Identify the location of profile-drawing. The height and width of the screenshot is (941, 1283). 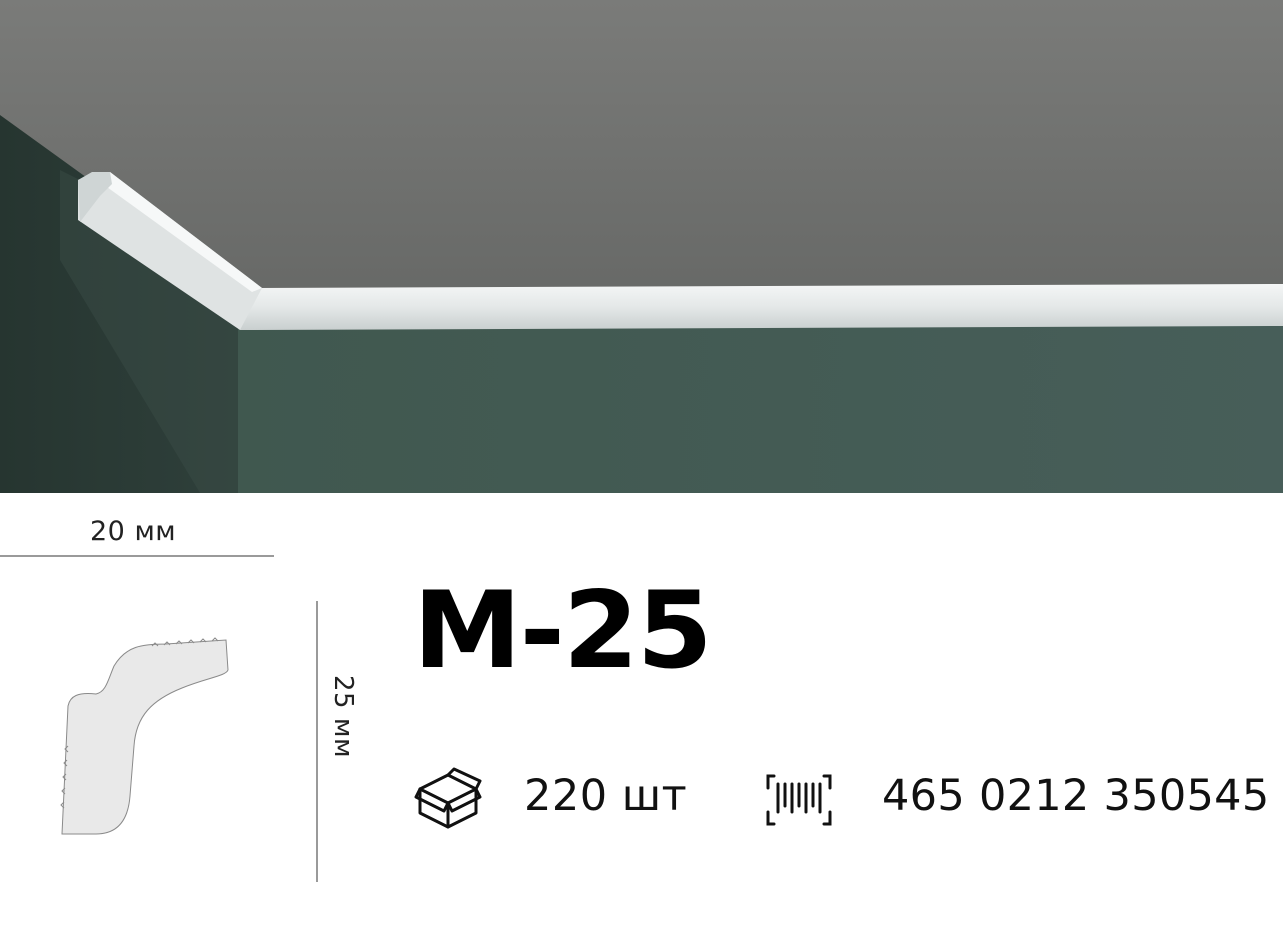
(146, 740).